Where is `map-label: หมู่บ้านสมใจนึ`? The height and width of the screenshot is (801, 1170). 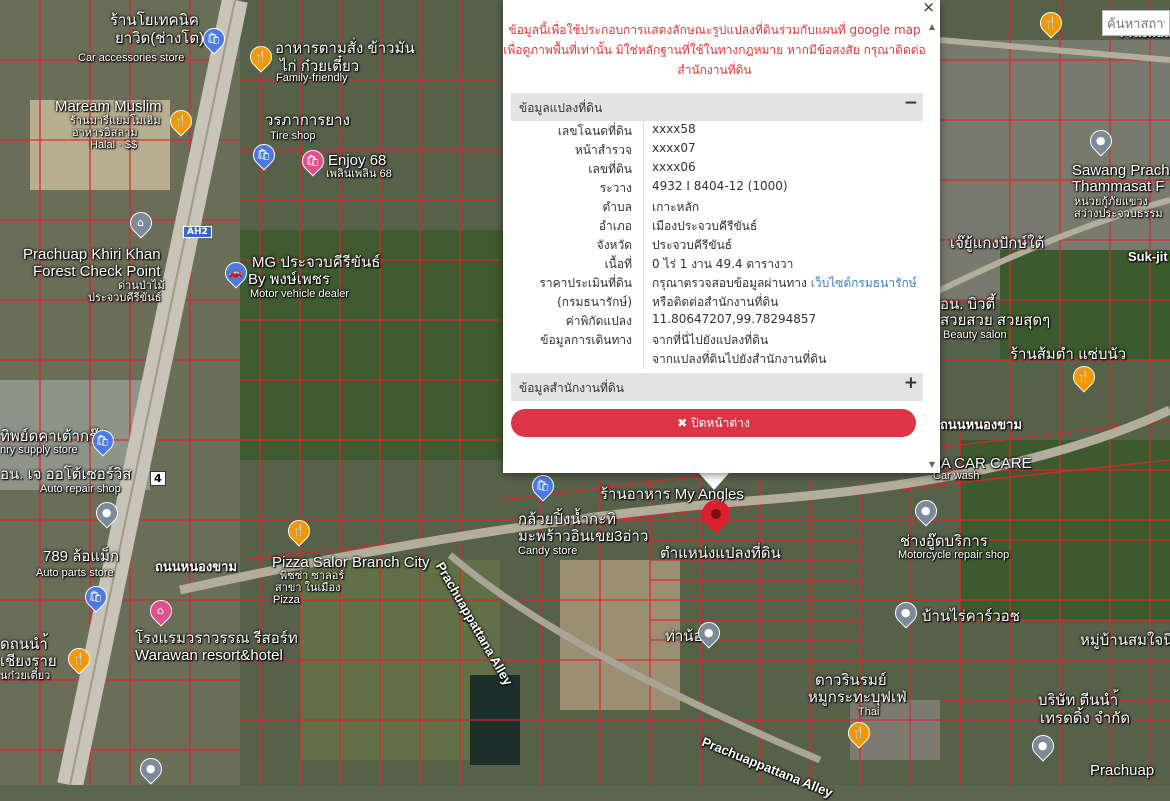
map-label: หมู่บ้านสมใจนึ is located at coordinates (1125, 640).